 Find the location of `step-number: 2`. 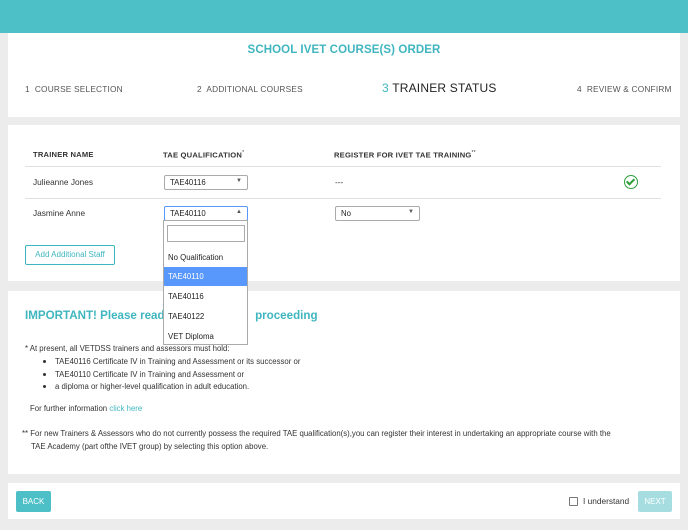

step-number: 2 is located at coordinates (199, 89).